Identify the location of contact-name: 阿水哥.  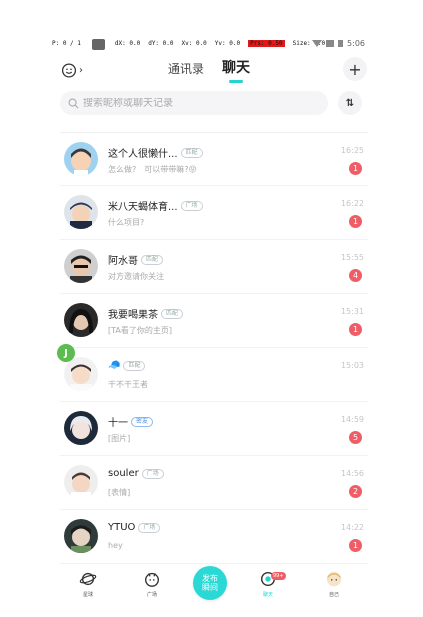
(123, 261).